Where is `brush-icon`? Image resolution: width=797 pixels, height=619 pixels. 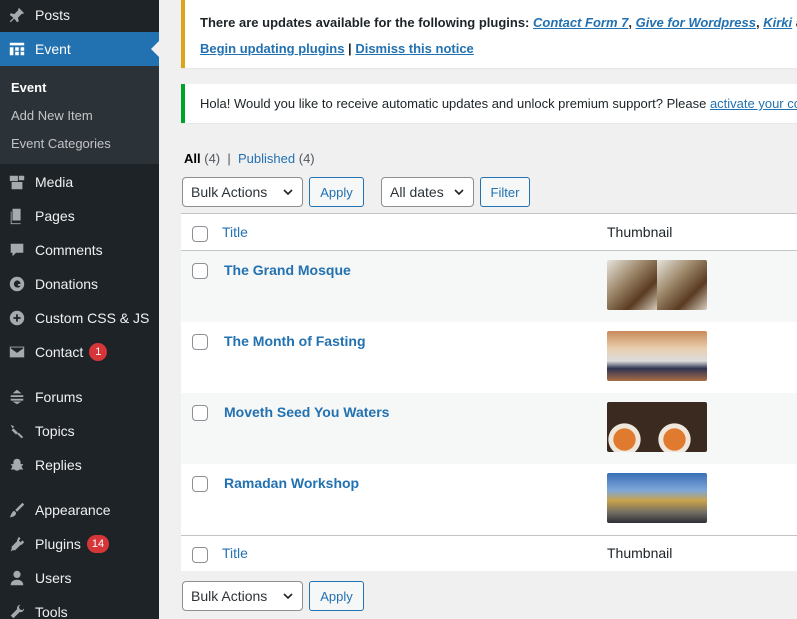 brush-icon is located at coordinates (17, 510).